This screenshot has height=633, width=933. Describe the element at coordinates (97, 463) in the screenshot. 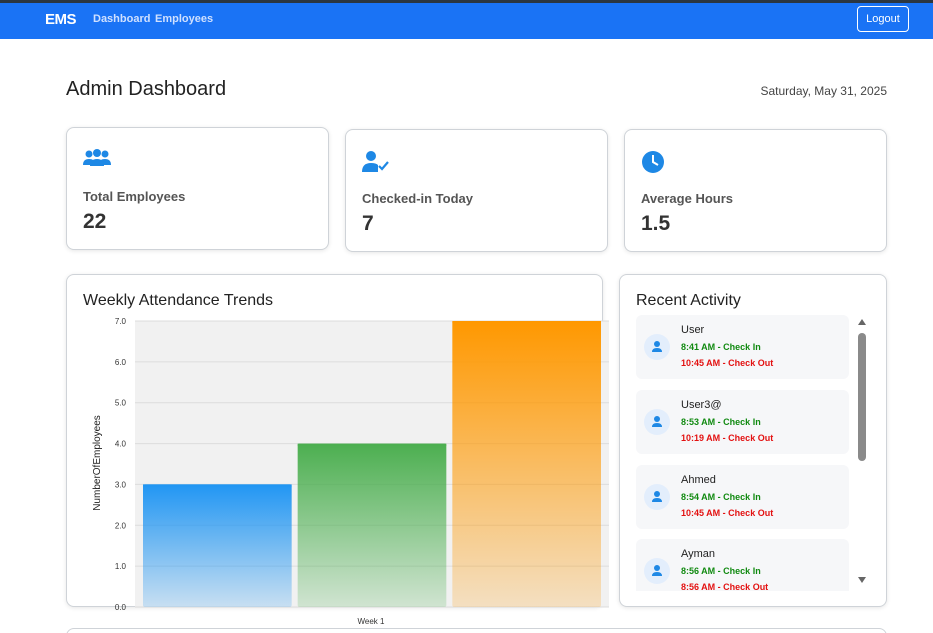

I see `y-axis-title: NumberOfEmployees` at that location.